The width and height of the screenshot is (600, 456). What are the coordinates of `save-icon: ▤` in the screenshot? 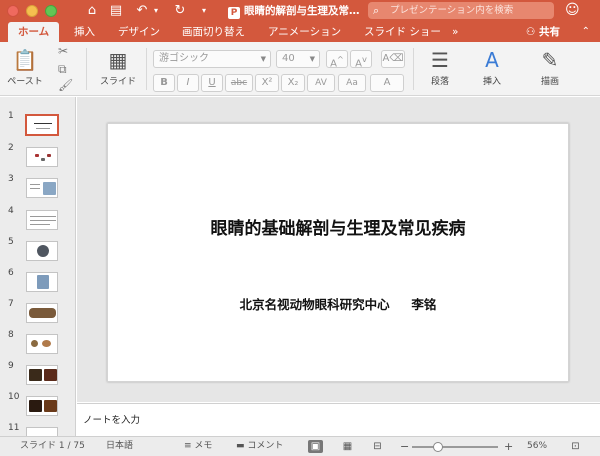 It's located at (116, 11).